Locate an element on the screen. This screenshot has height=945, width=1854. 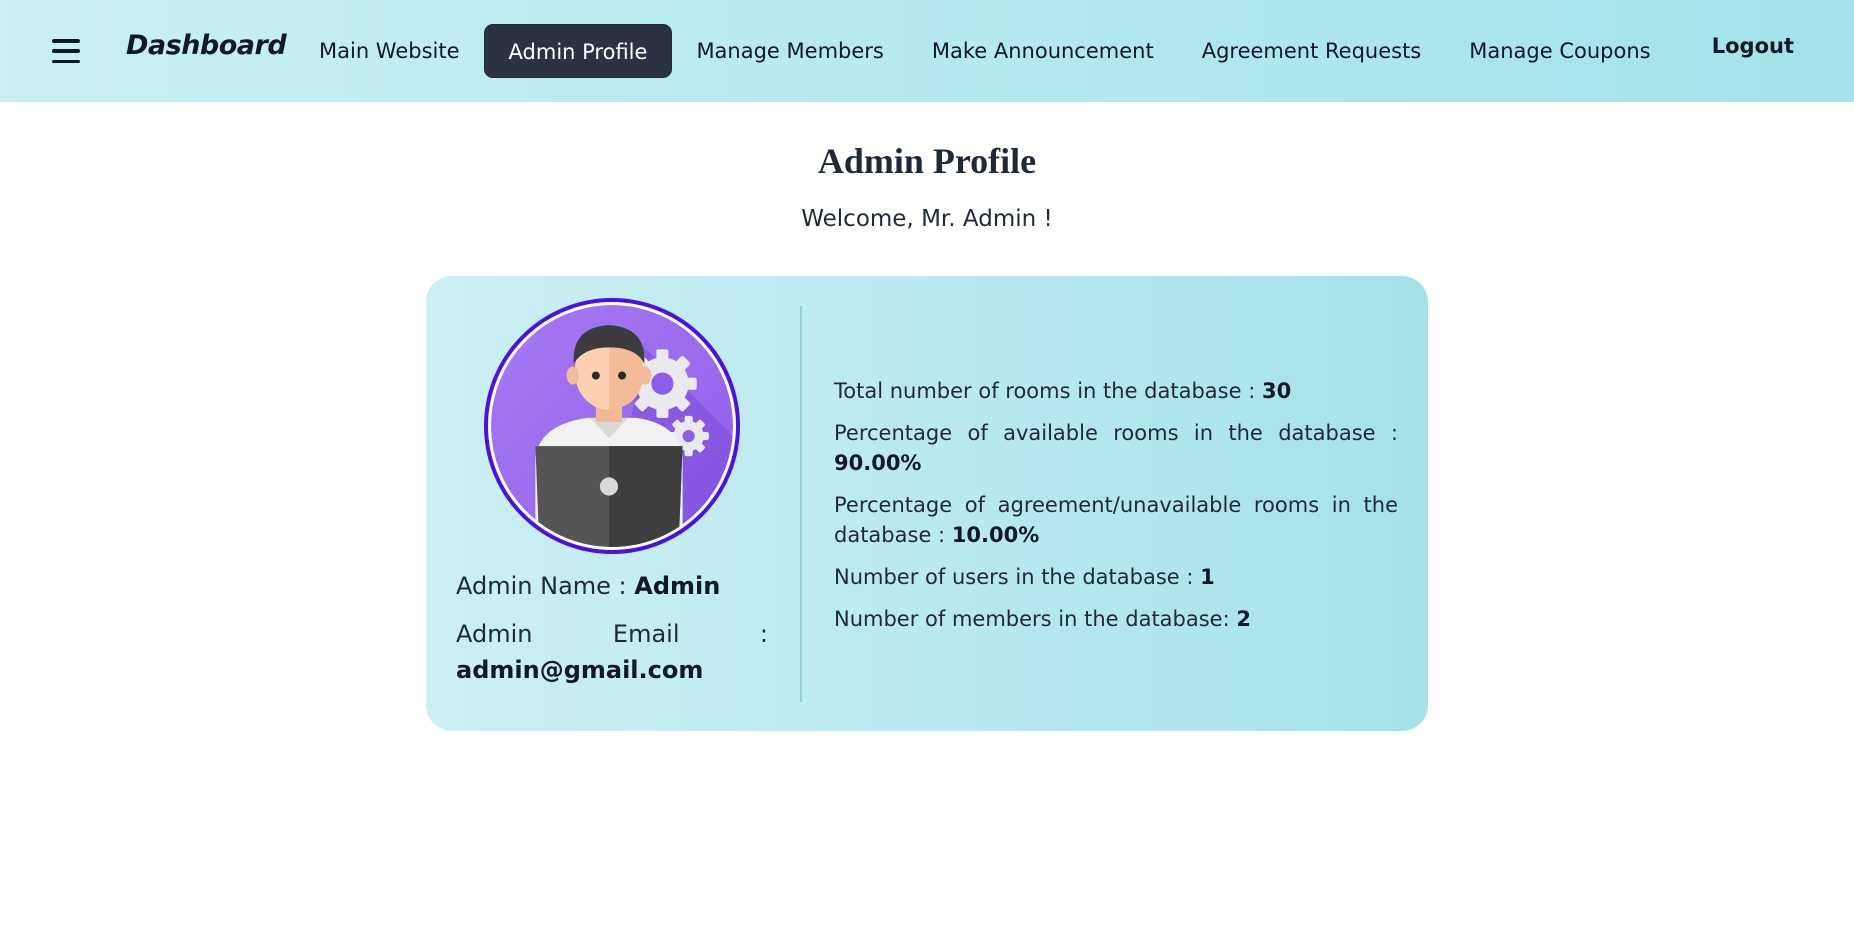
admin-email-label-colon: : is located at coordinates (763, 634).